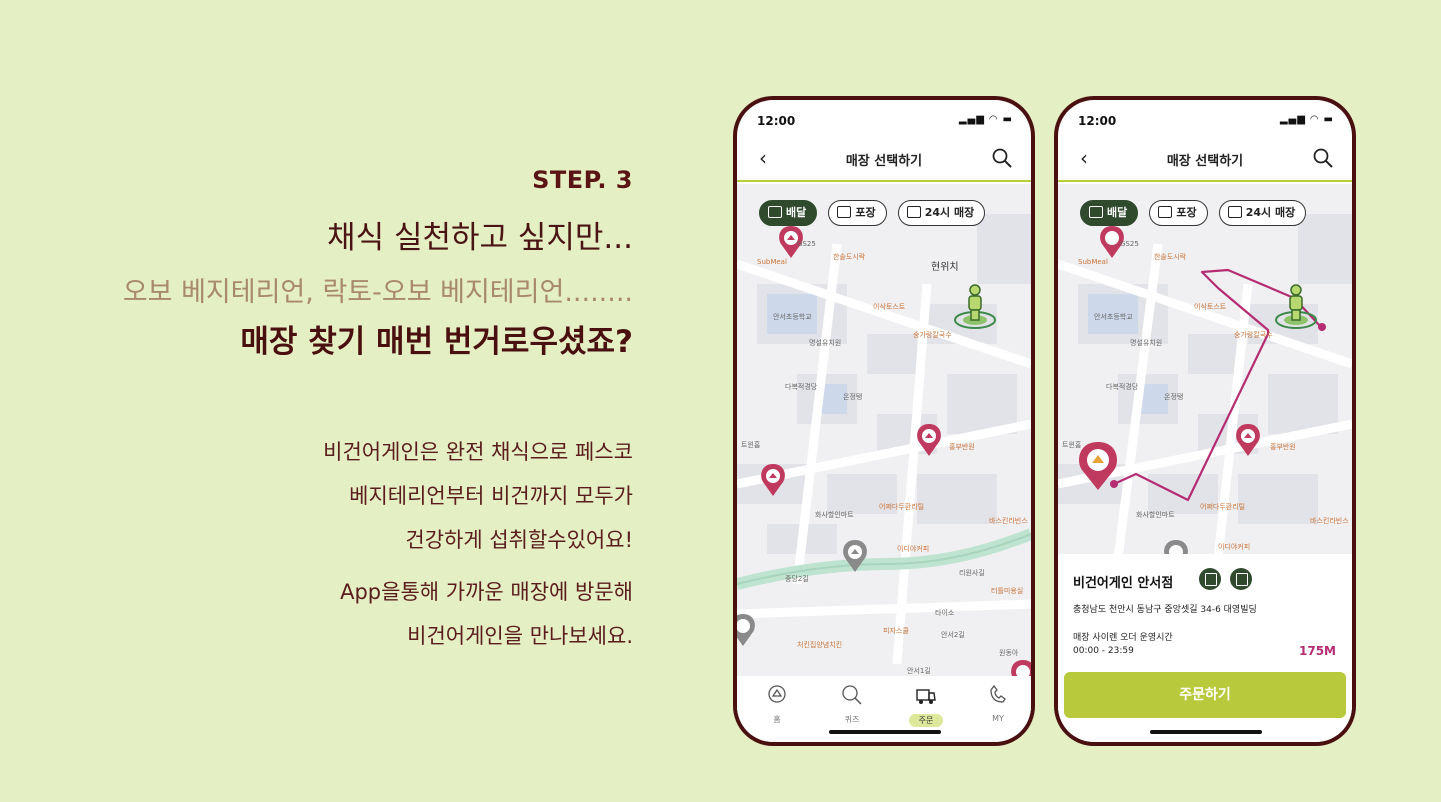 The width and height of the screenshot is (1441, 802). What do you see at coordinates (998, 693) in the screenshot?
I see `my-icon` at bounding box center [998, 693].